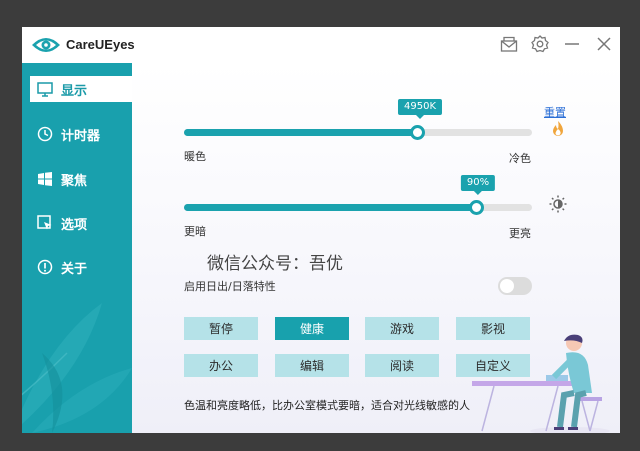  What do you see at coordinates (520, 233) in the screenshot?
I see `brighter-label: 更亮` at bounding box center [520, 233].